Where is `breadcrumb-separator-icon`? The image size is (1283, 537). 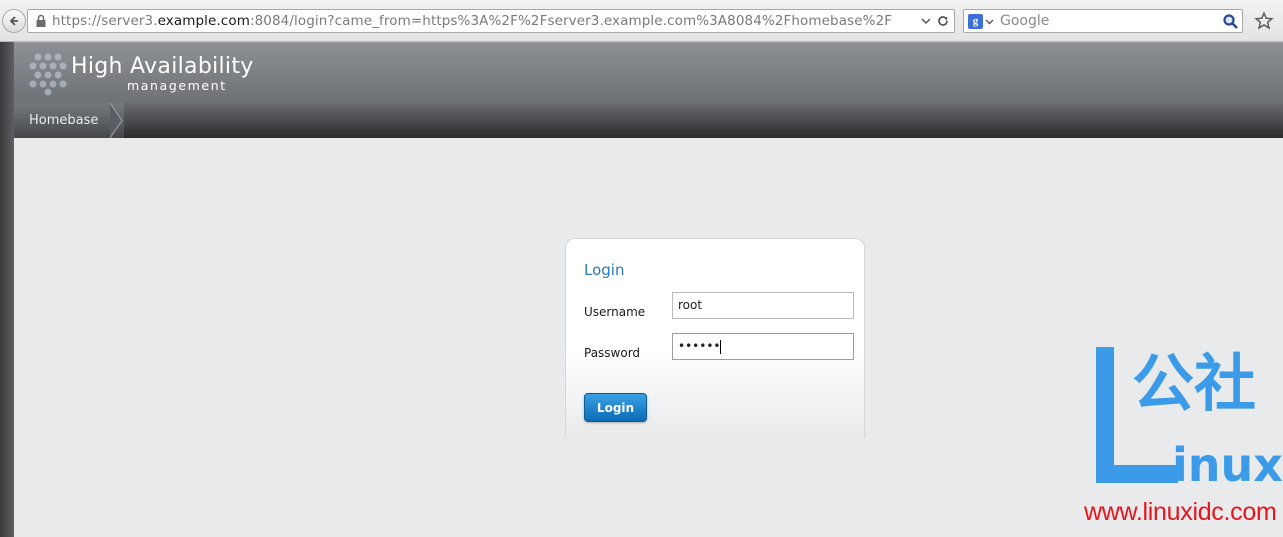
breadcrumb-separator-icon is located at coordinates (116, 120).